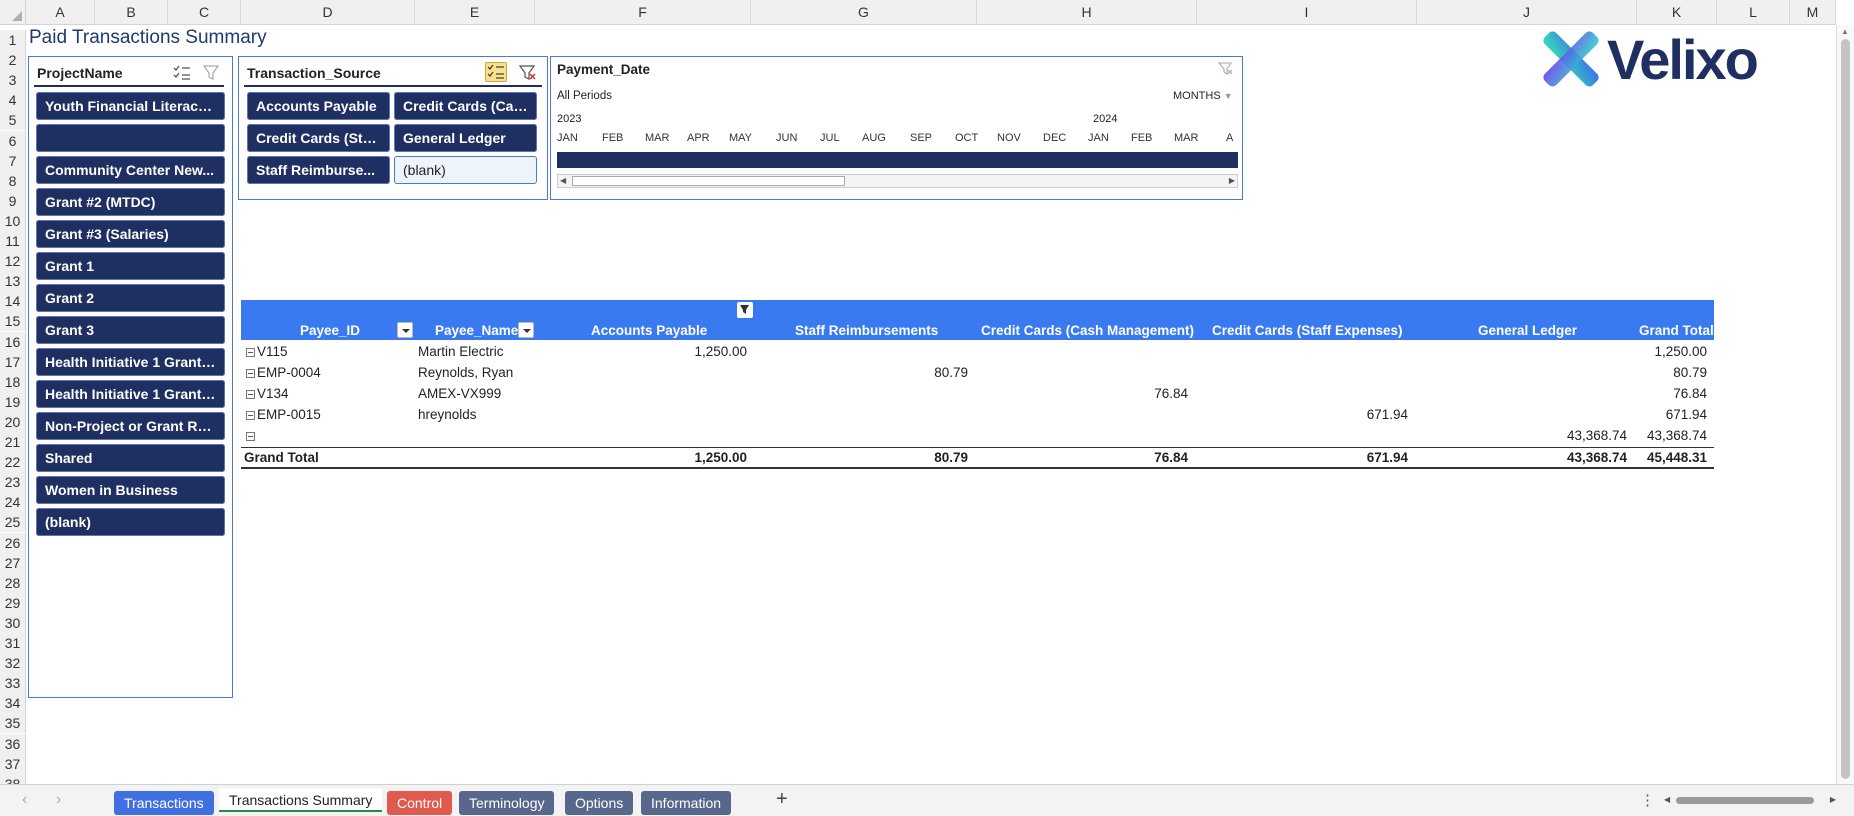 This screenshot has height=816, width=1854. Describe the element at coordinates (130, 330) in the screenshot. I see `project-slicer-item: Grant 3` at that location.